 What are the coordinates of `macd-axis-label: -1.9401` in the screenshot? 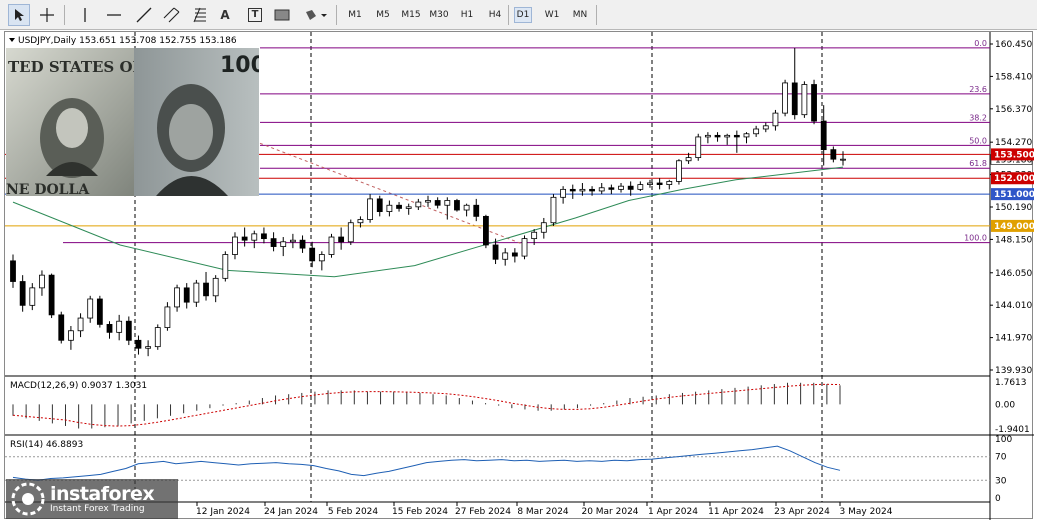 It's located at (1012, 430).